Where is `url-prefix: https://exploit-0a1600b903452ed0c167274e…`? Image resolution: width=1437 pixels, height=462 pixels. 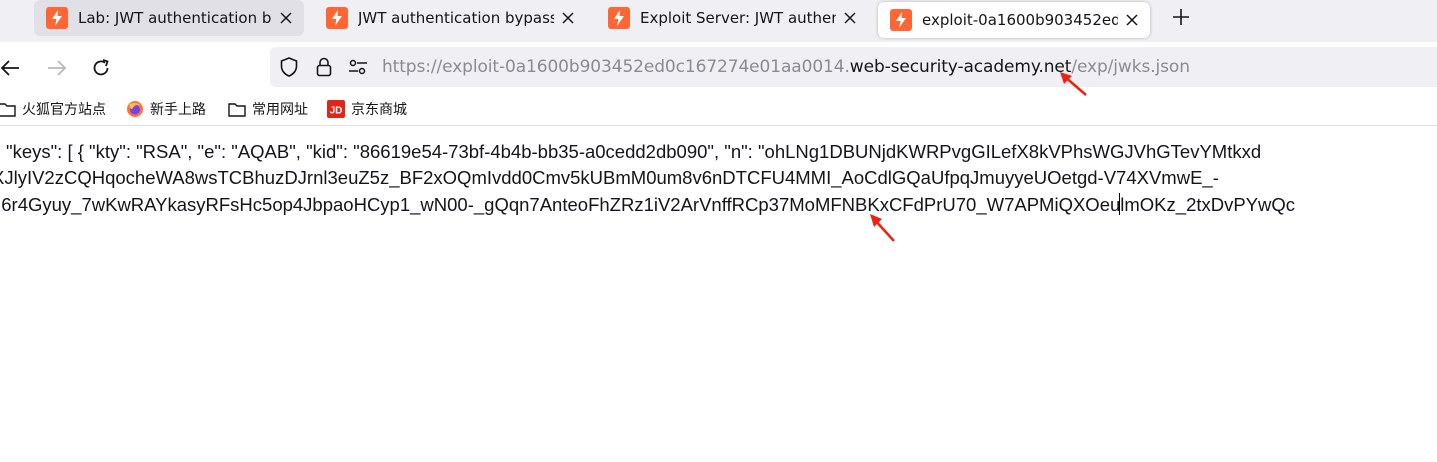 url-prefix: https://exploit-0a1600b903452ed0c167274e… is located at coordinates (616, 67).